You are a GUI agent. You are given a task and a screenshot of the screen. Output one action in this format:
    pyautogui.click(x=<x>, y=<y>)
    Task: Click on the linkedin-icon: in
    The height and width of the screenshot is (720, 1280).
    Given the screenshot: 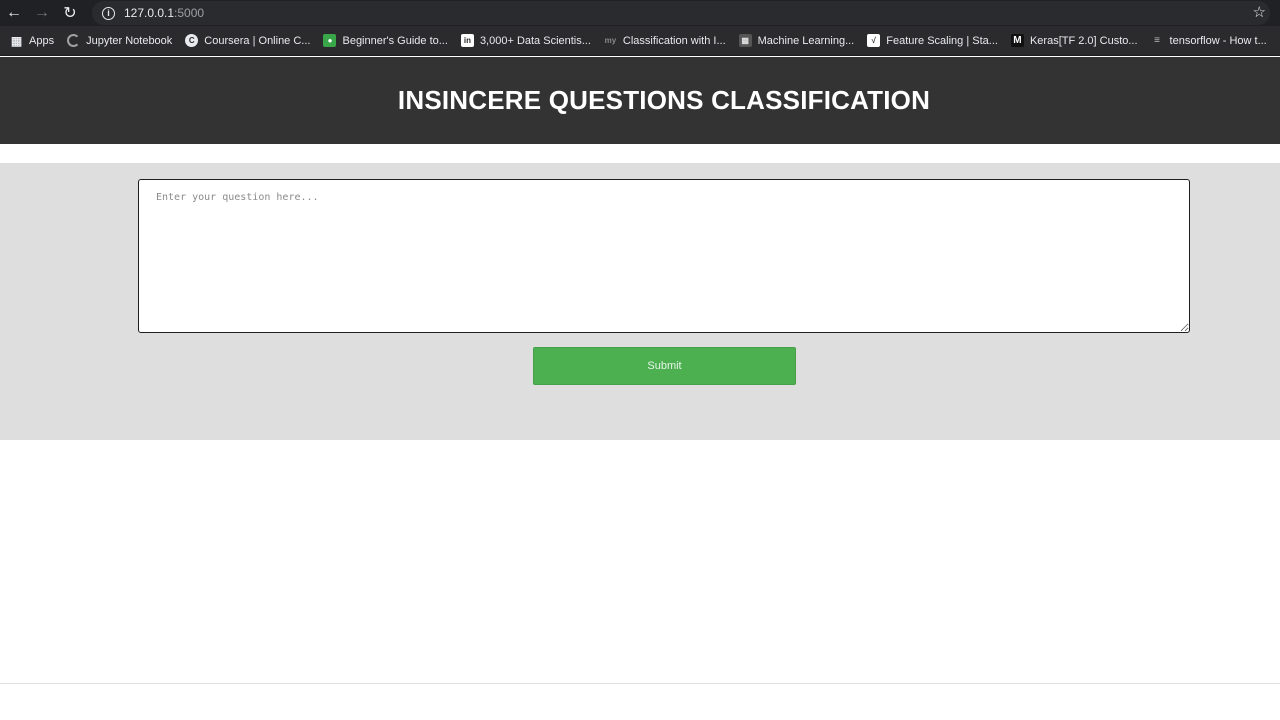 What is the action you would take?
    pyautogui.click(x=467, y=40)
    